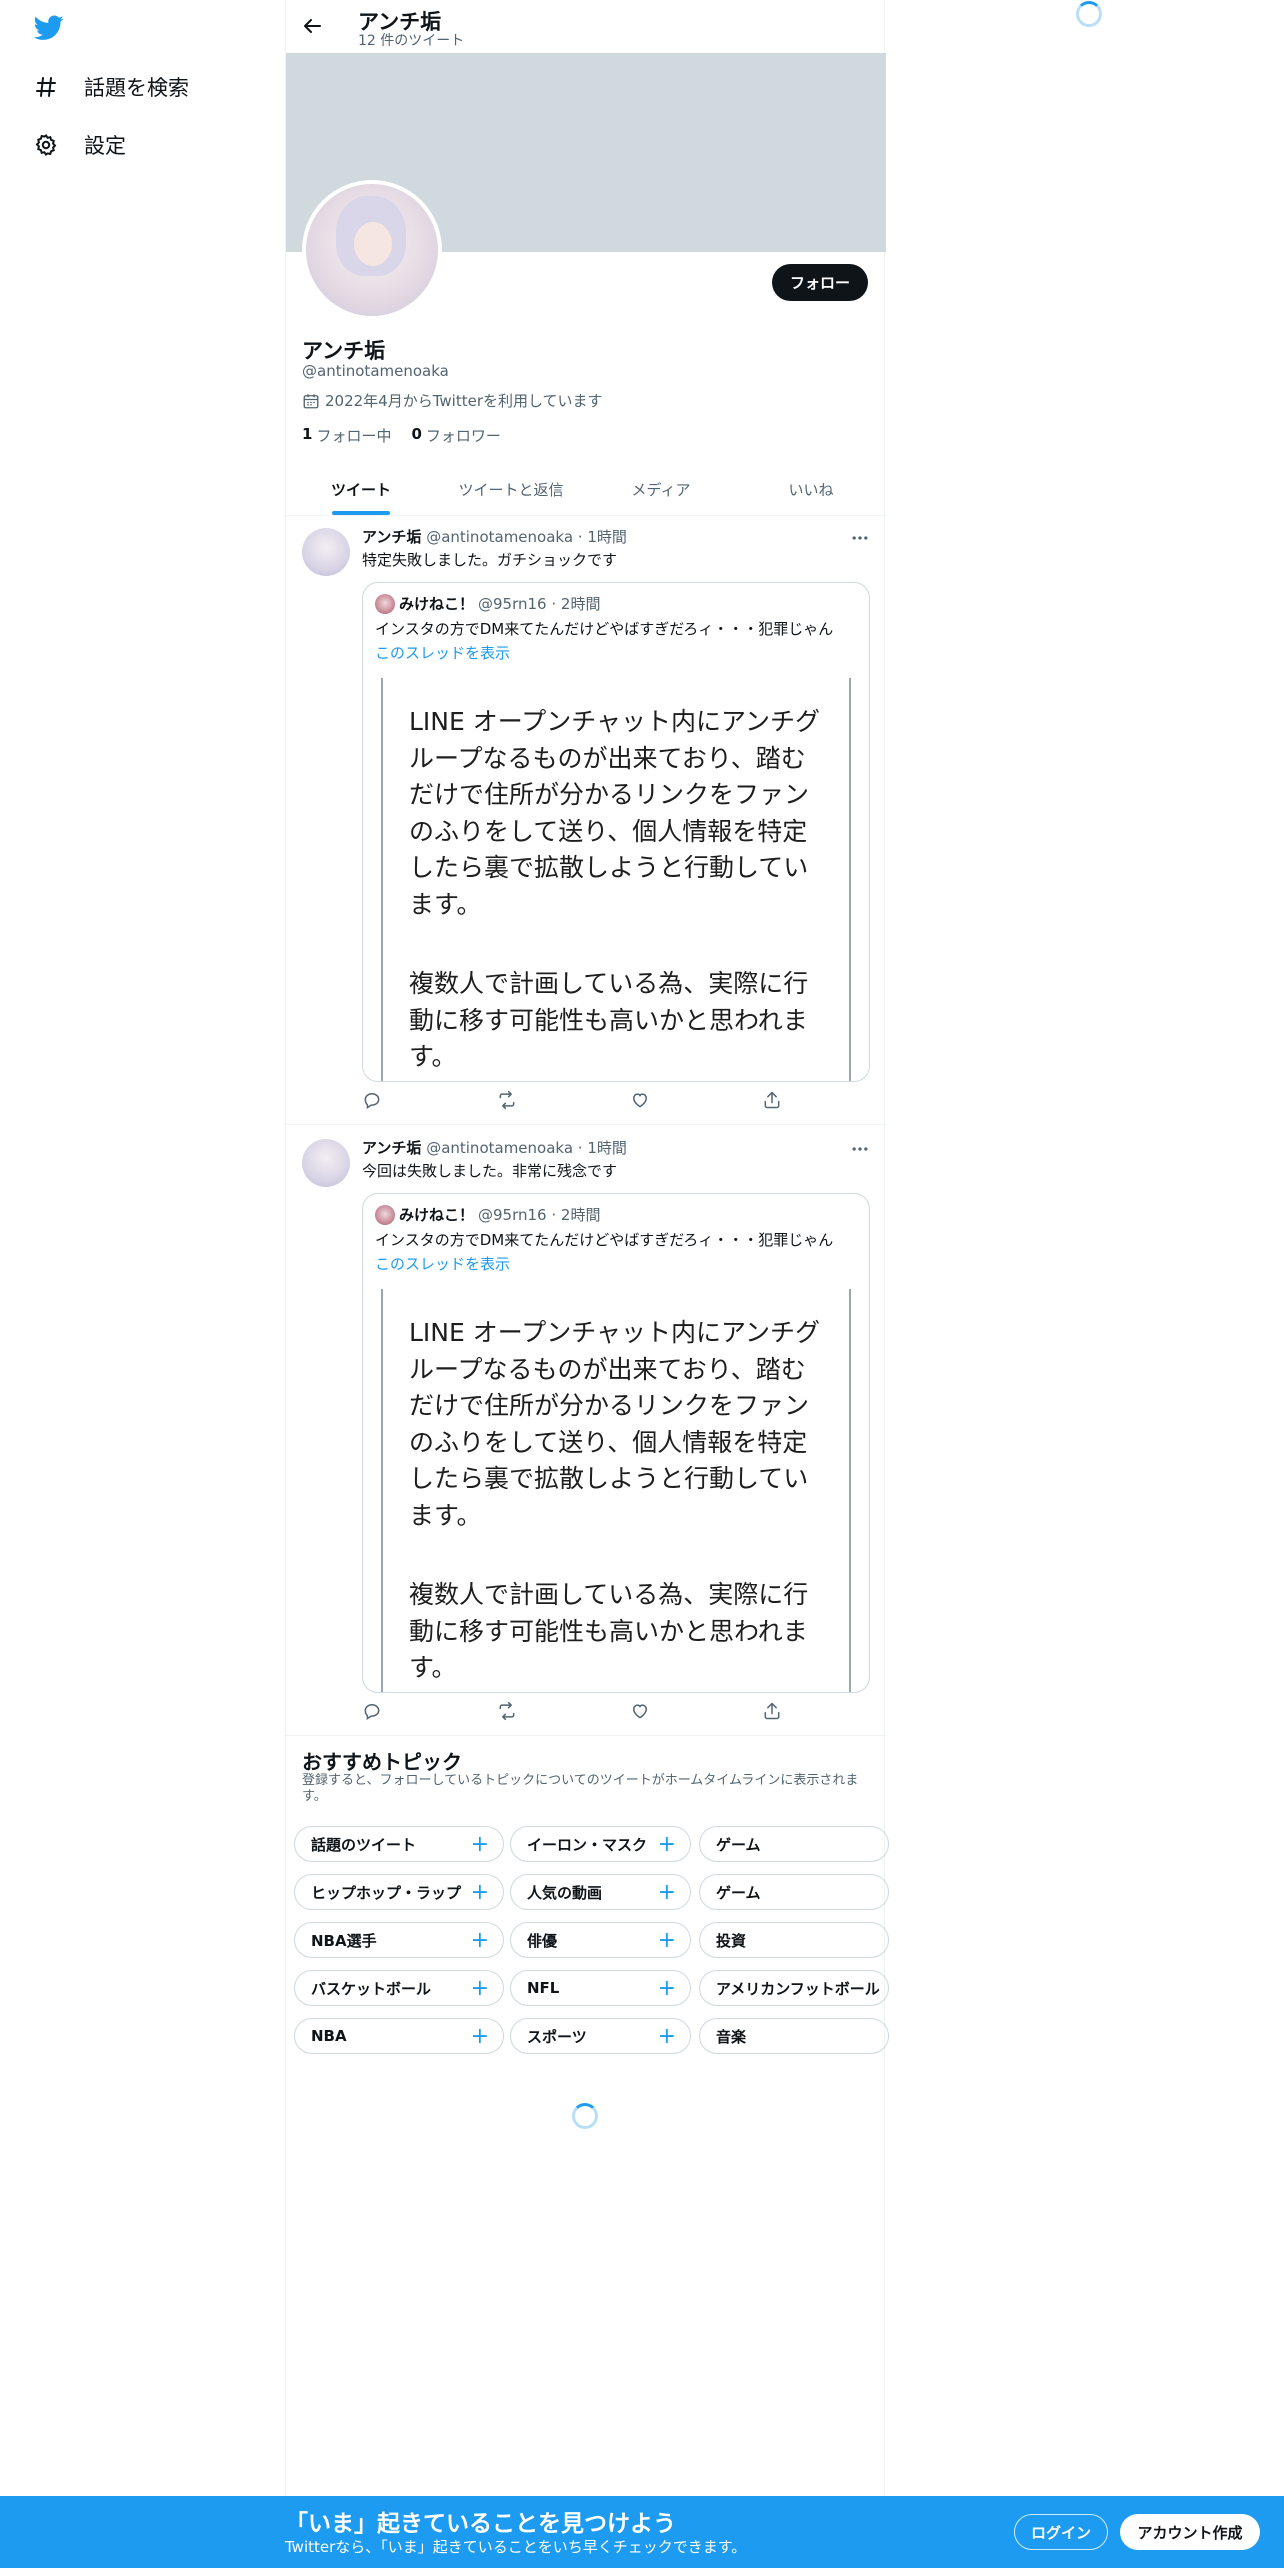 The height and width of the screenshot is (2568, 1284). I want to click on tweet-meta: @antinotamenoaka · 1時間, so click(526, 537).